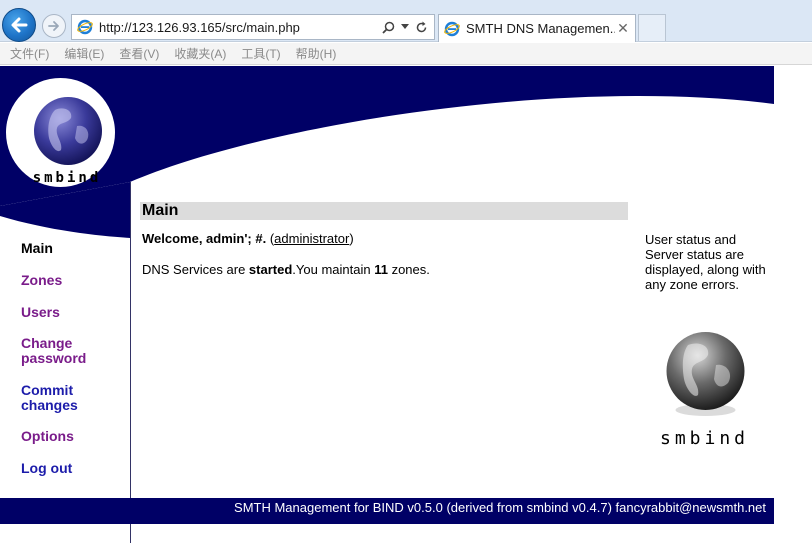 This screenshot has width=812, height=543. I want to click on status-suffix: zones., so click(408, 269).